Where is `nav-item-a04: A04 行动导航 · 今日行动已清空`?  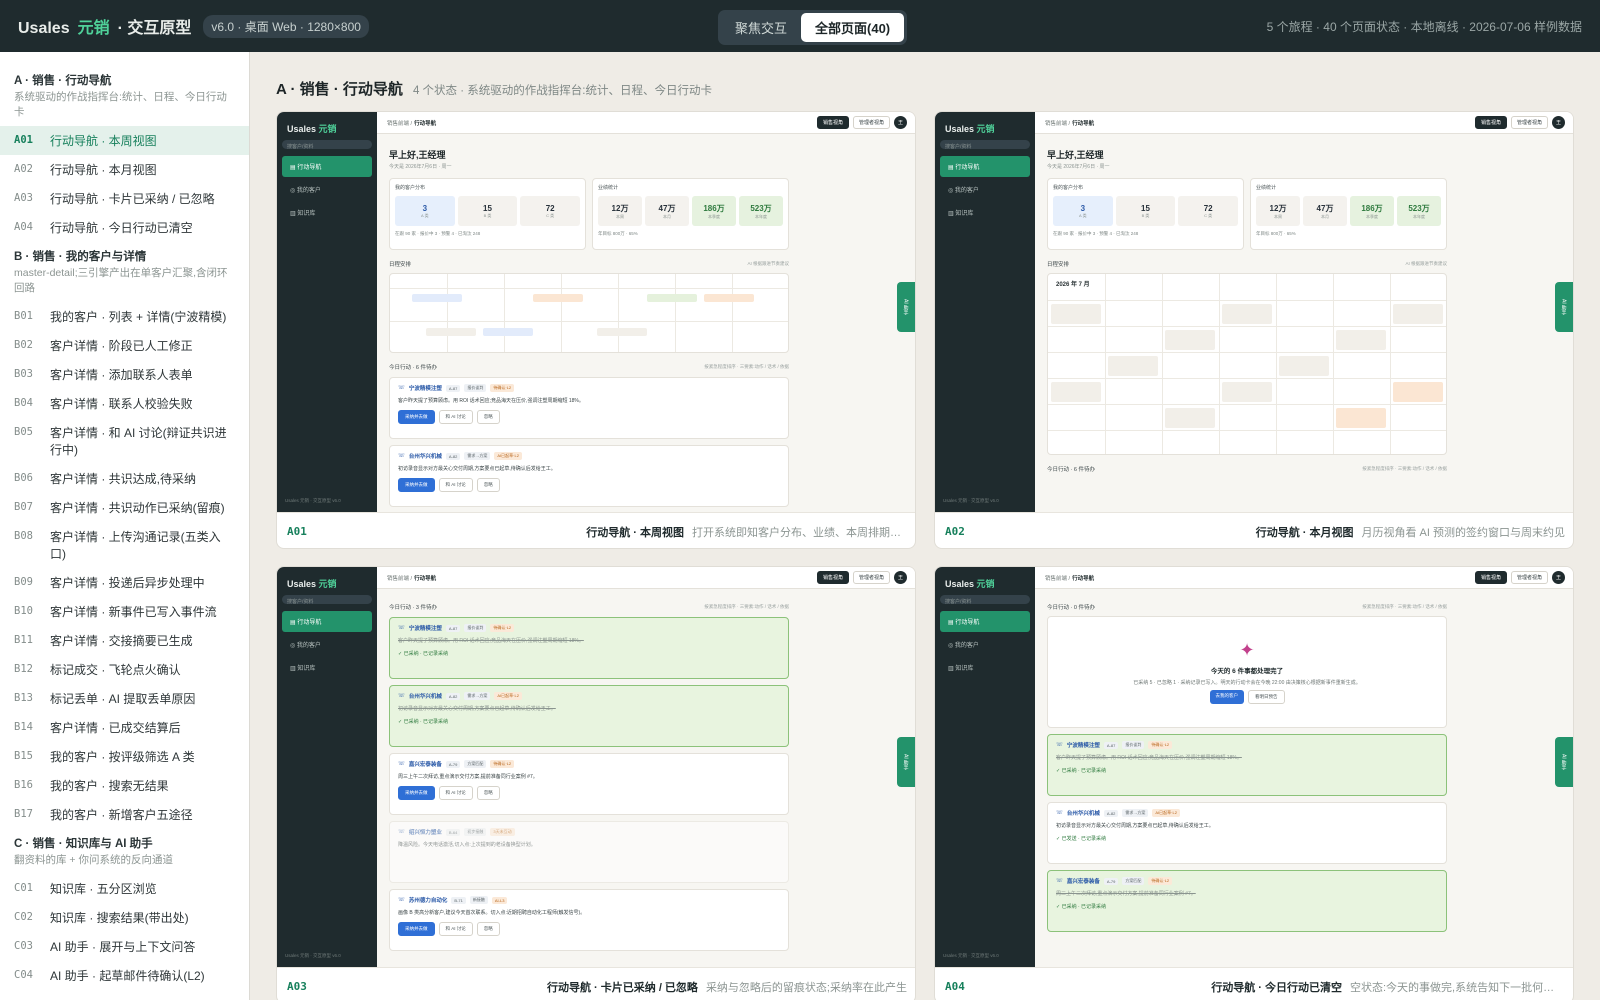 nav-item-a04: A04 行动导航 · 今日行动已清空 is located at coordinates (124, 227).